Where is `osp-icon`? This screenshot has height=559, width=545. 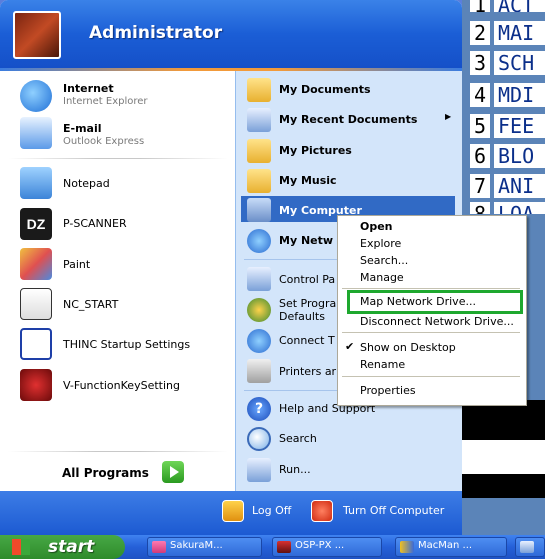 osp-icon is located at coordinates (284, 547).